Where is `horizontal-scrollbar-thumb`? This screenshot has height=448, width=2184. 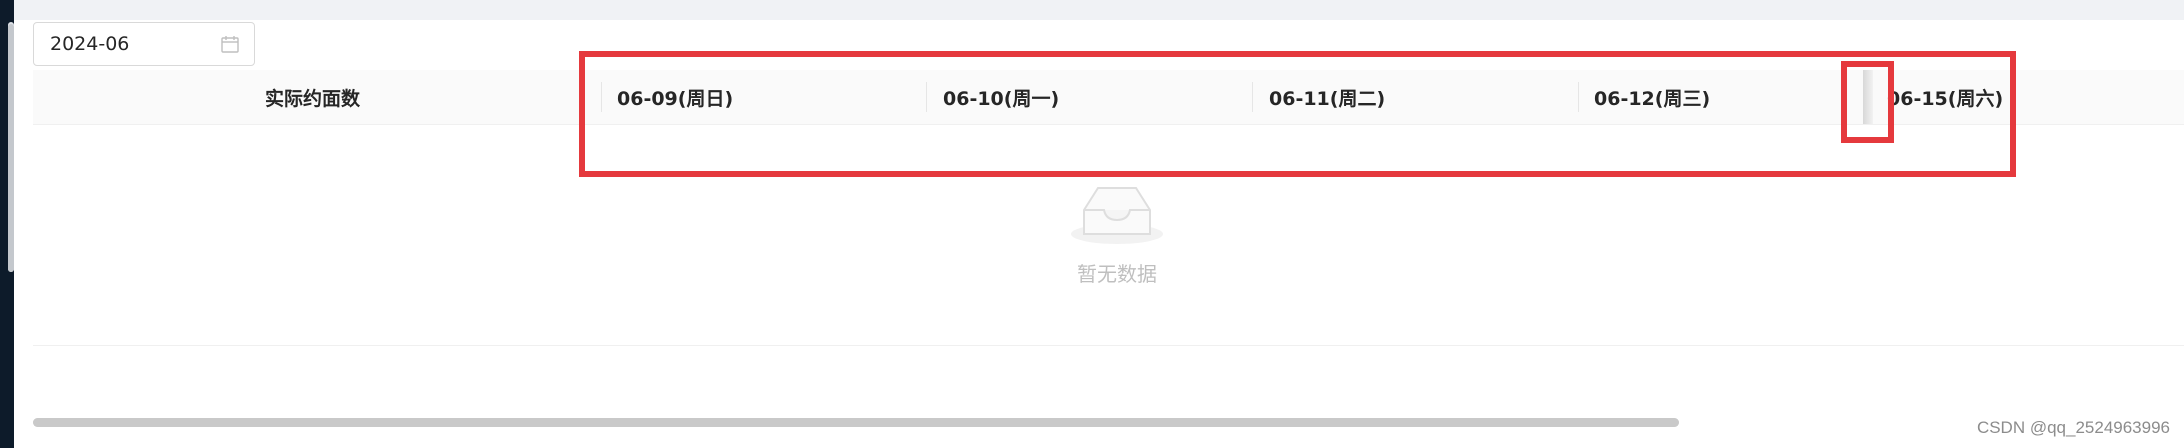
horizontal-scrollbar-thumb is located at coordinates (856, 422).